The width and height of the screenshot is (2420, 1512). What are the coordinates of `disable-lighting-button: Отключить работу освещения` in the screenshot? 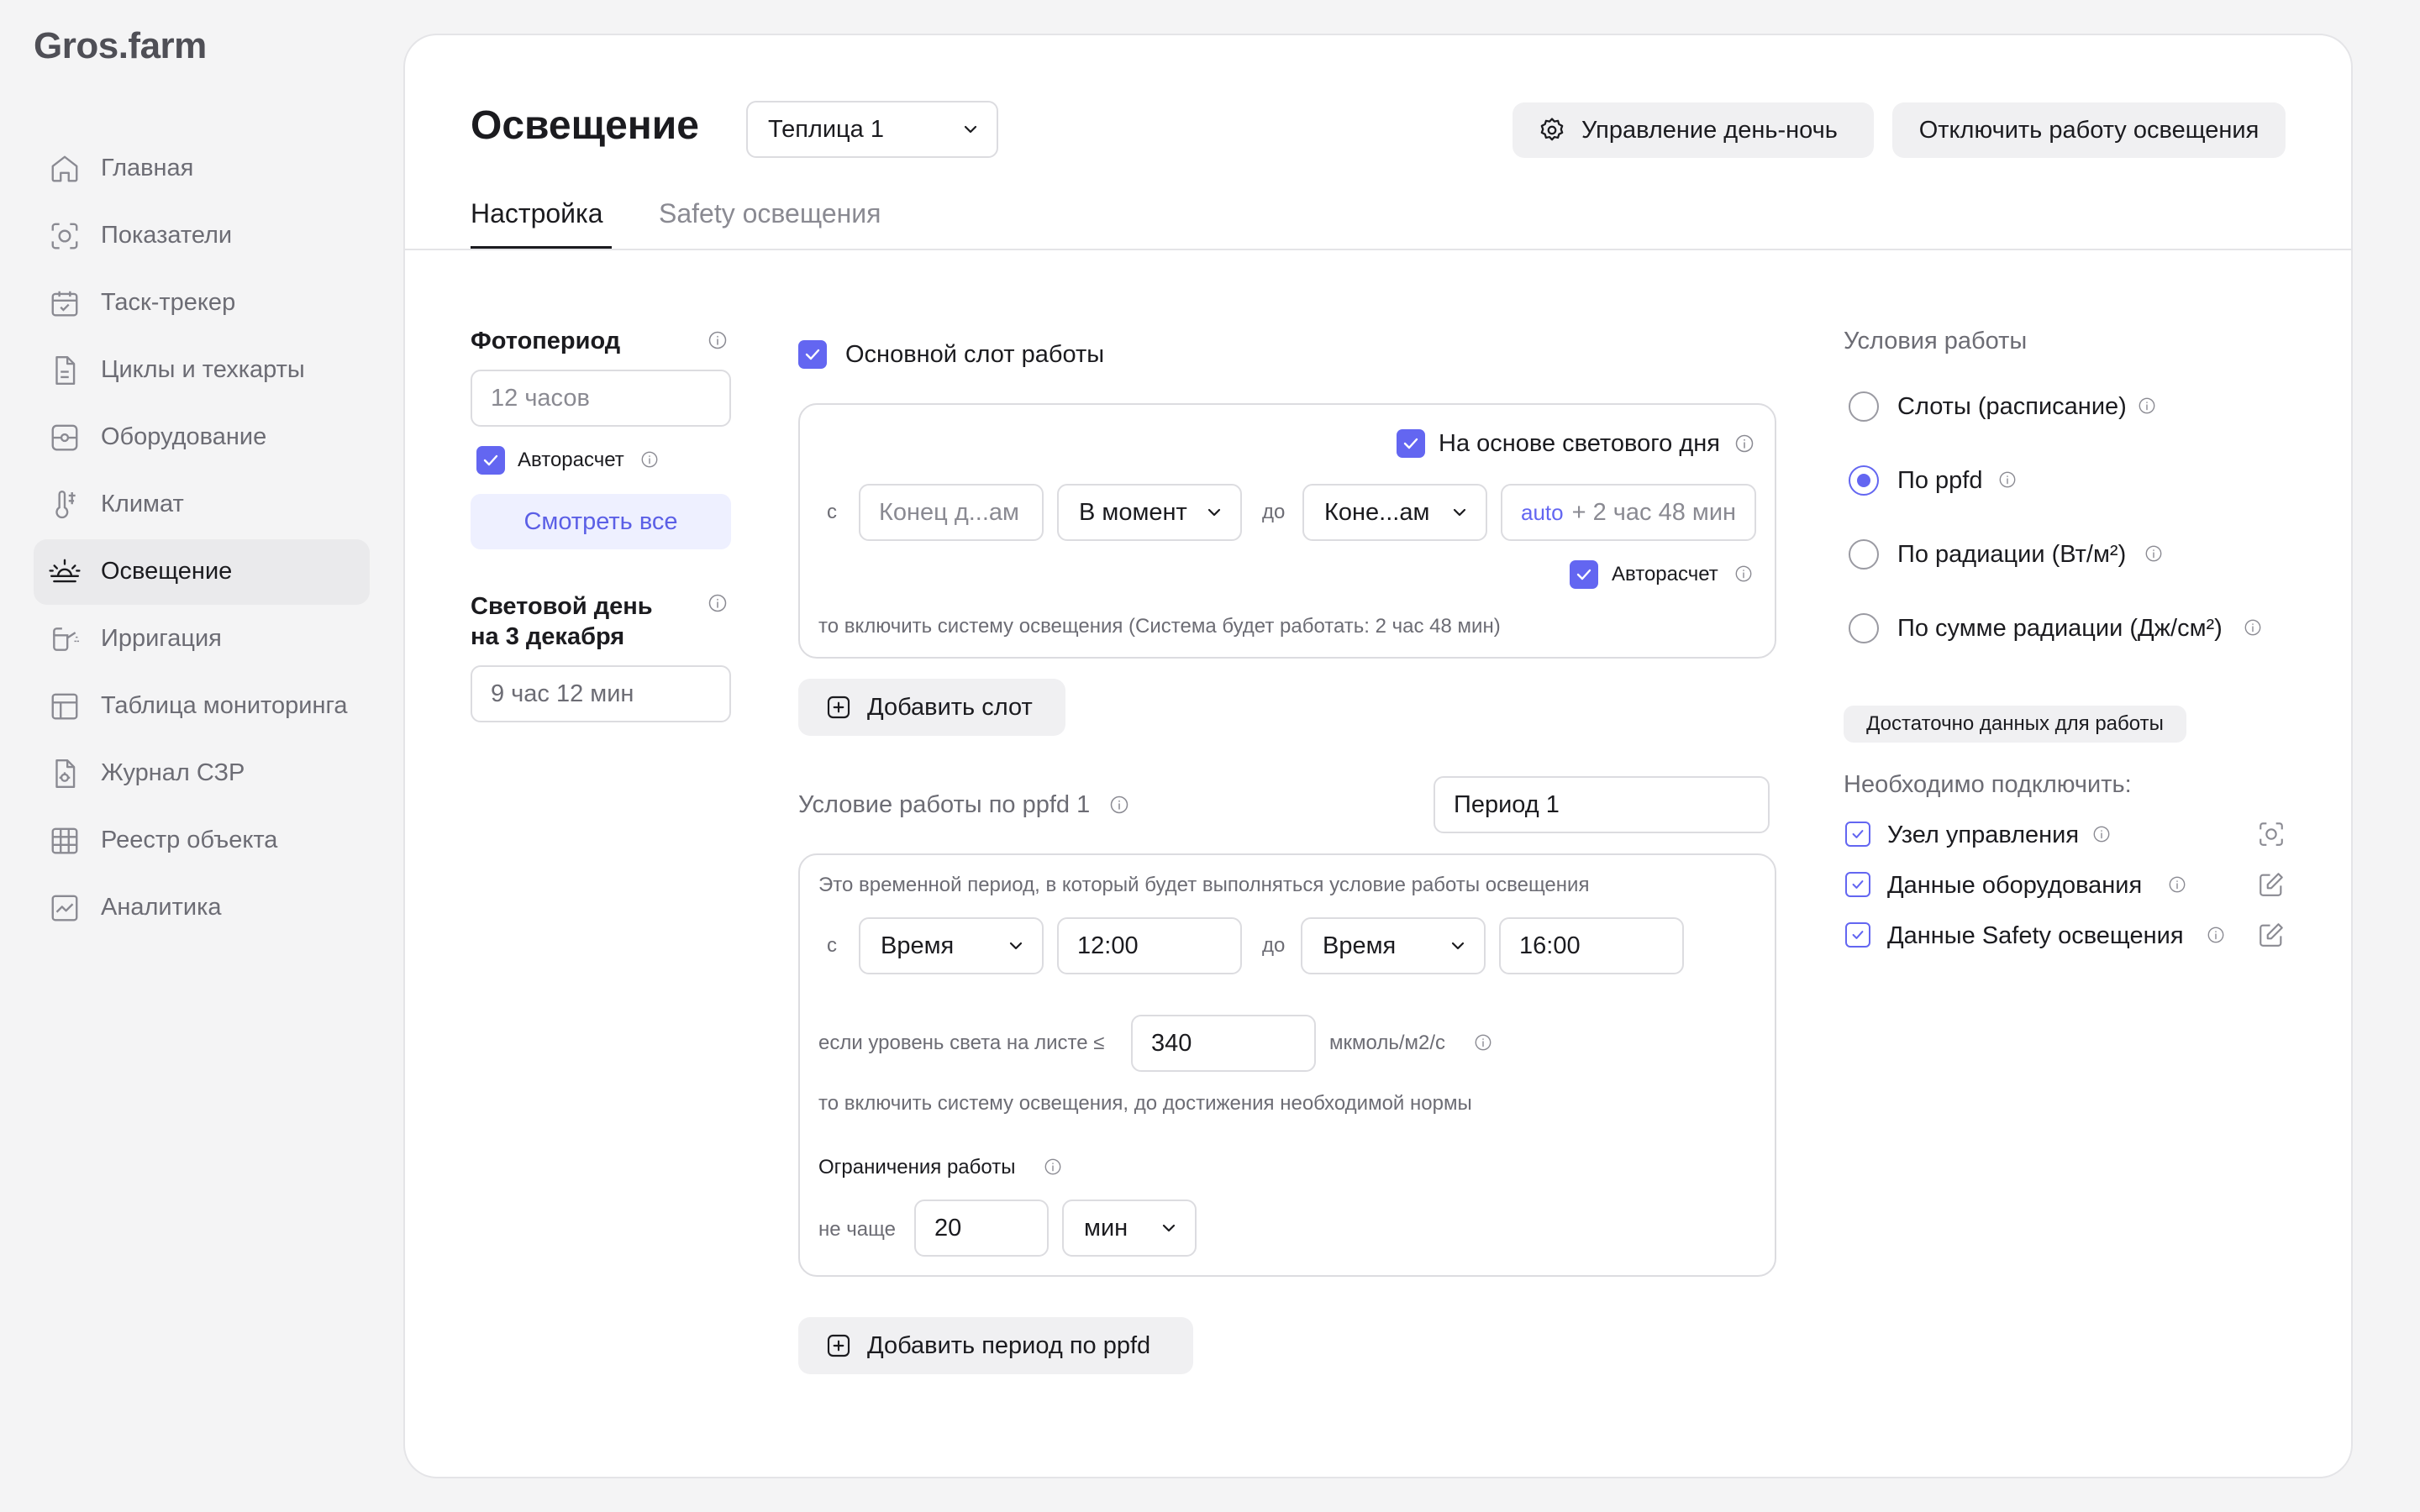 It's located at (2089, 130).